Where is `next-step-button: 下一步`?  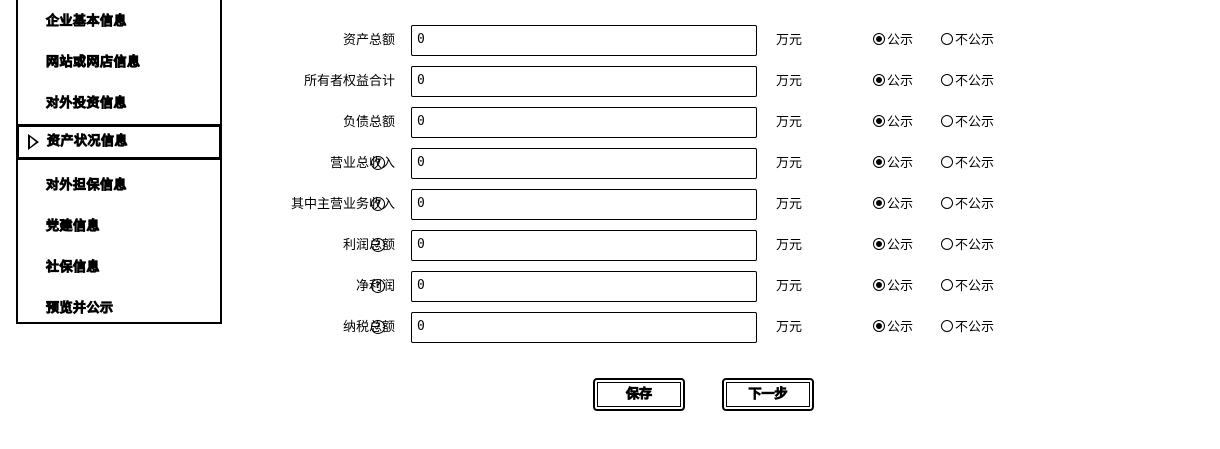
next-step-button: 下一步 is located at coordinates (768, 394).